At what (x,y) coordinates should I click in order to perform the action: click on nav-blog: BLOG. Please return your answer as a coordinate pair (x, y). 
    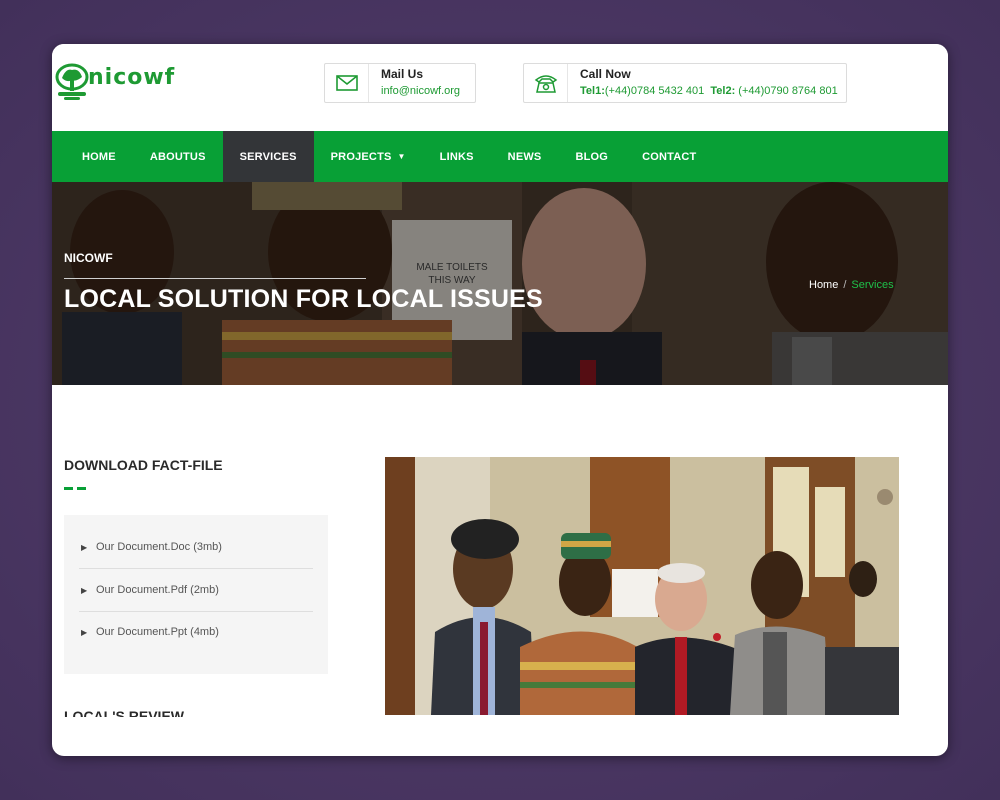
    Looking at the image, I should click on (591, 156).